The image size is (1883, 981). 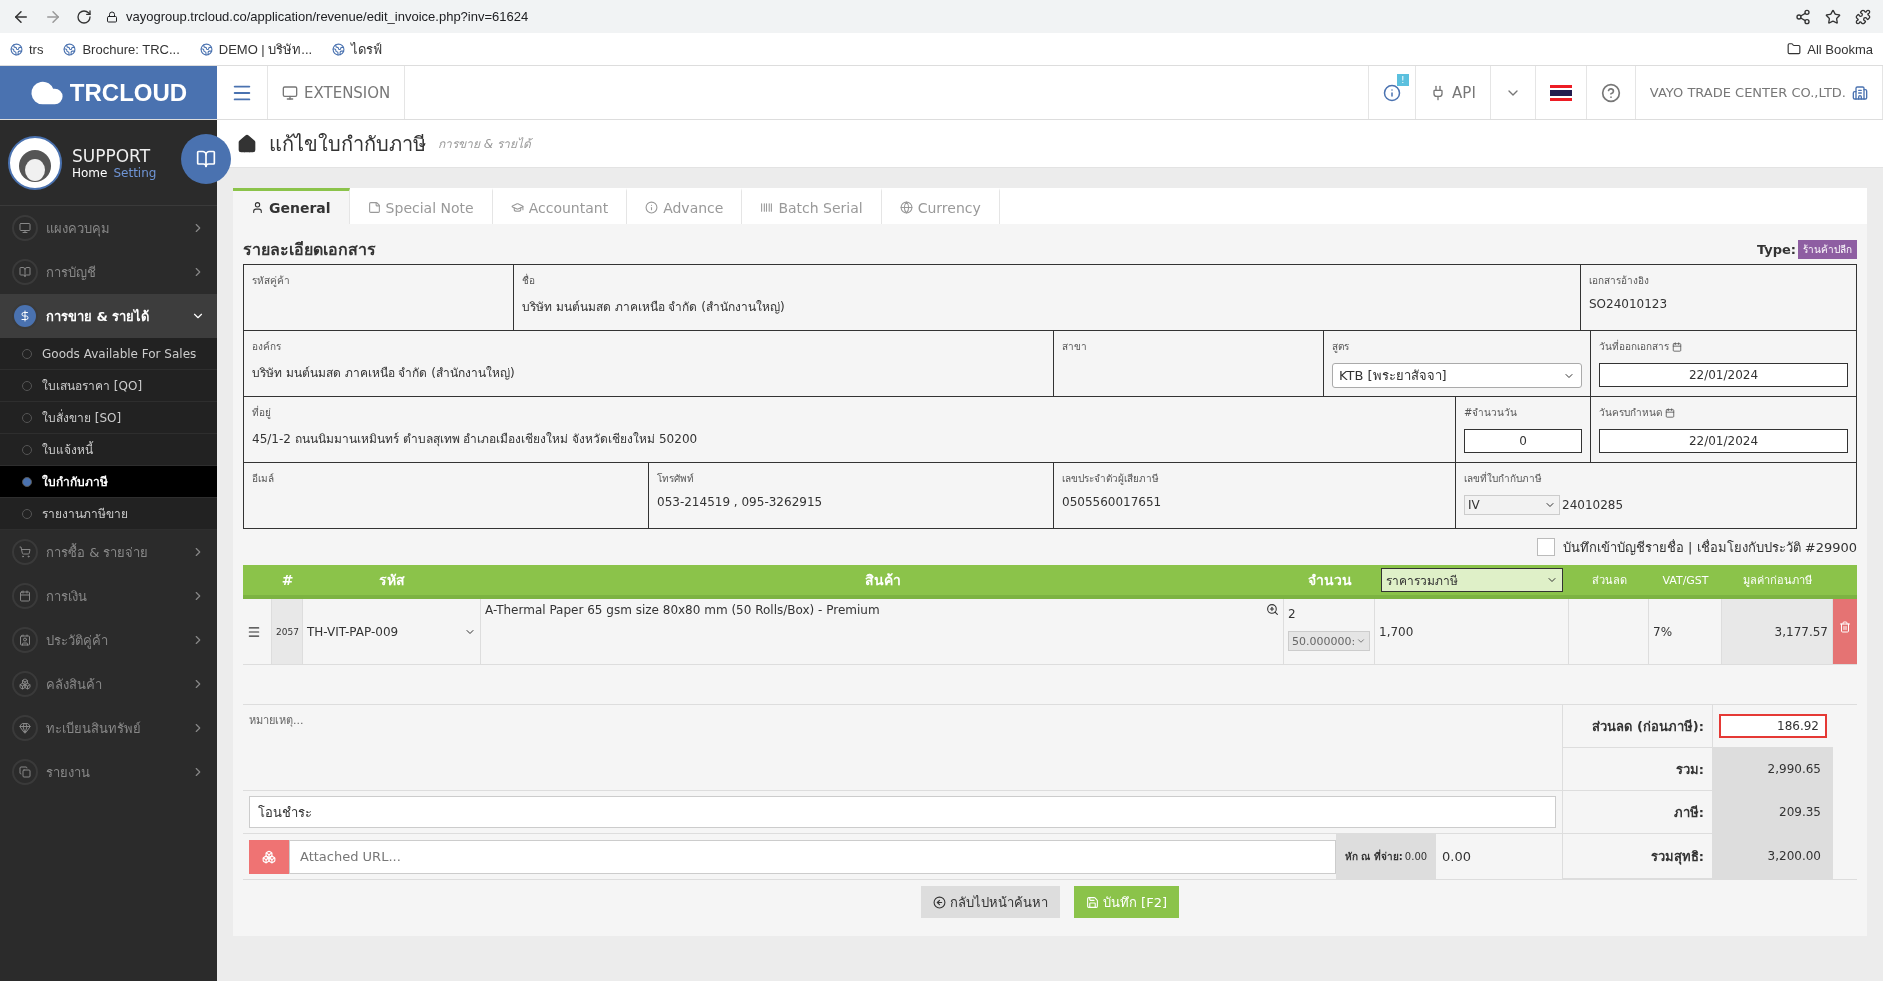 What do you see at coordinates (384, 373) in the screenshot?
I see `field-value: บริษัท มนต์นมสด ภาคเหนือ จำกัด (สำนักงานใหญ่)` at bounding box center [384, 373].